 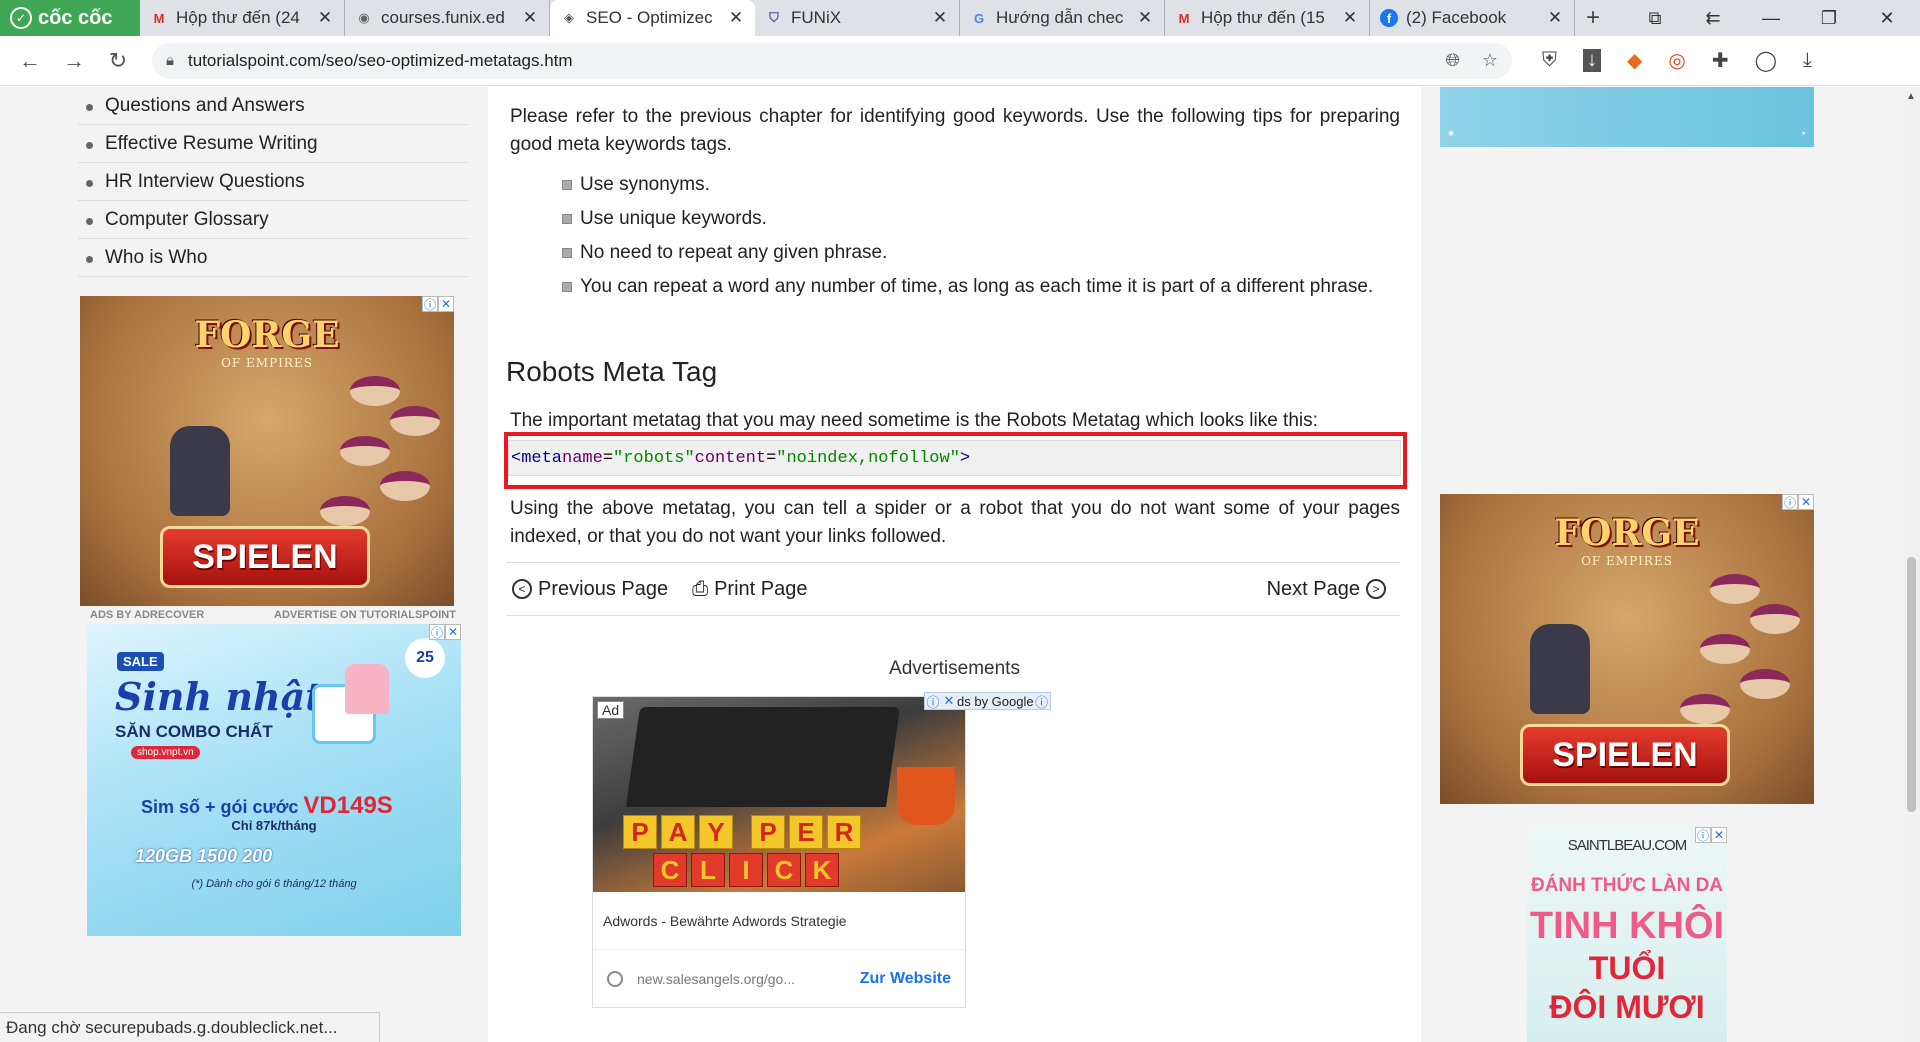 What do you see at coordinates (273, 182) in the screenshot?
I see `sidebar-item-hr-interview: HR Interview Questions` at bounding box center [273, 182].